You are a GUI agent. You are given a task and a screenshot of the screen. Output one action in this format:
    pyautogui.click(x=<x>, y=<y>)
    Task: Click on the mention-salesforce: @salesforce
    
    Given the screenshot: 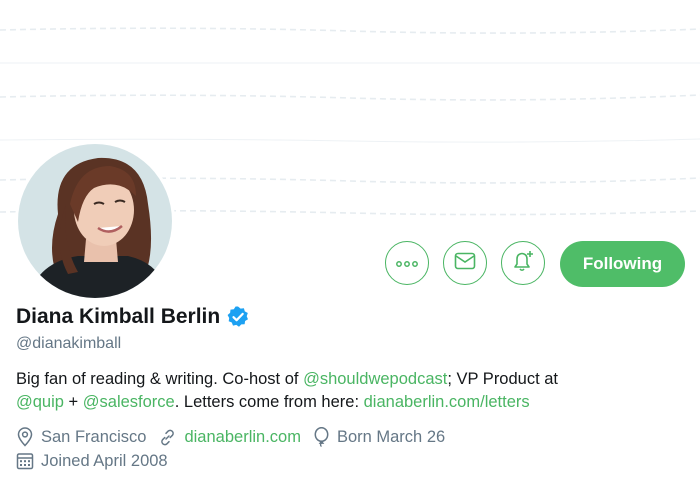 What is the action you would take?
    pyautogui.click(x=129, y=402)
    